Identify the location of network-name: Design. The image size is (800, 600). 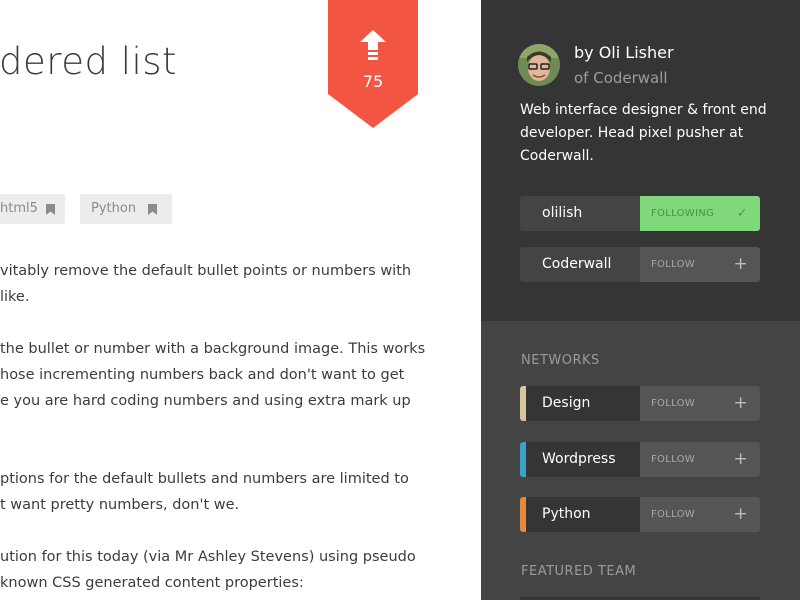
(583, 403).